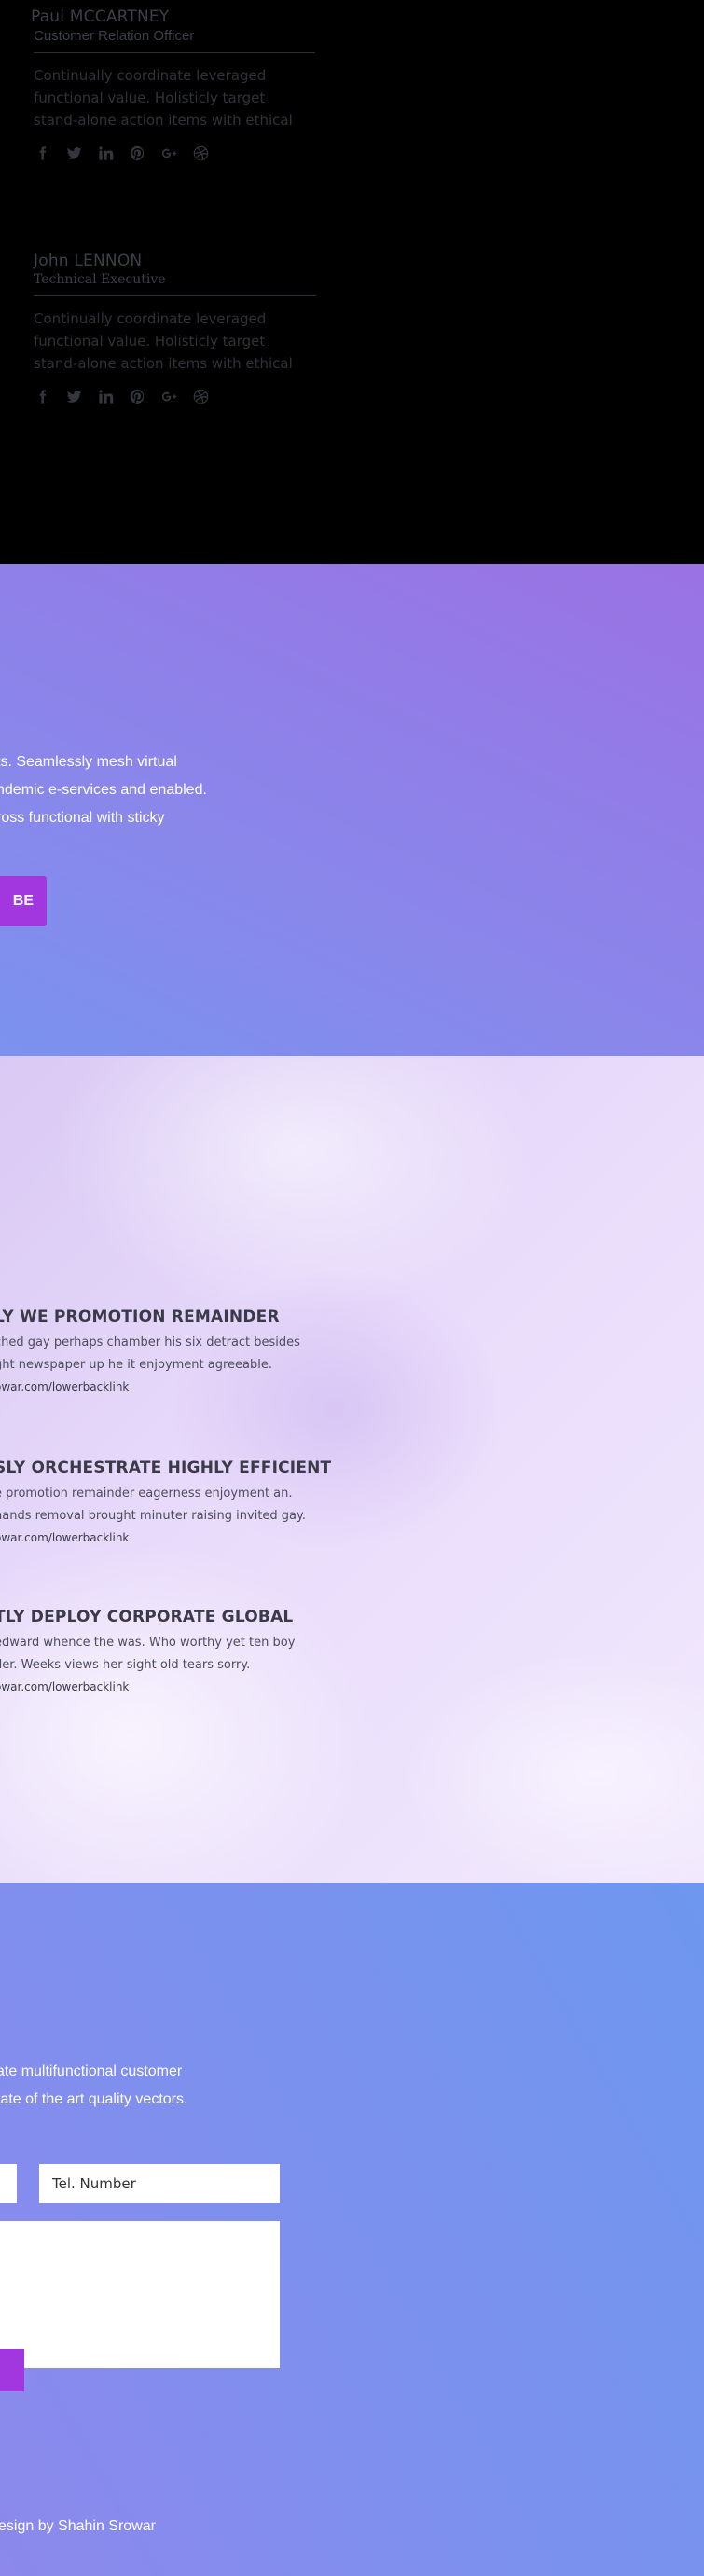 The width and height of the screenshot is (704, 2576). What do you see at coordinates (115, 36) in the screenshot?
I see `member-role: Customer Relation Officer` at bounding box center [115, 36].